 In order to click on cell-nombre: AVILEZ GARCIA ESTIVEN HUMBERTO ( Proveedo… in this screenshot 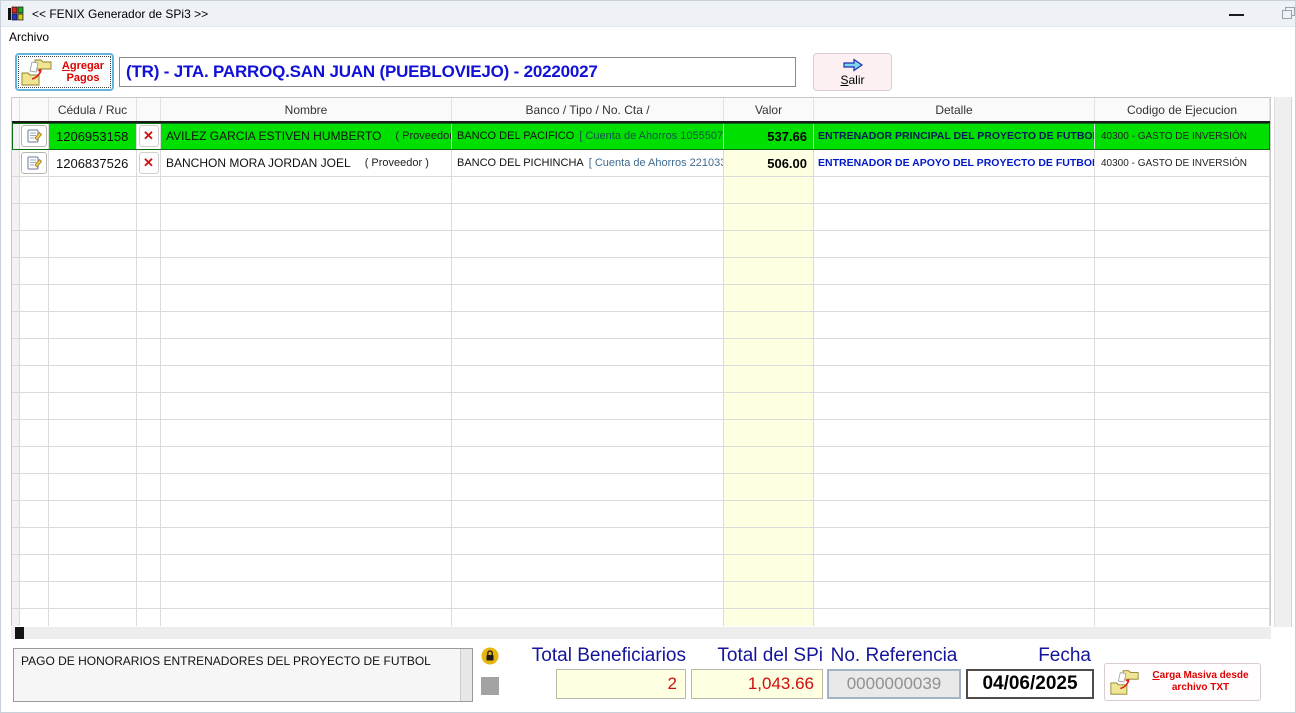, I will do `click(306, 136)`.